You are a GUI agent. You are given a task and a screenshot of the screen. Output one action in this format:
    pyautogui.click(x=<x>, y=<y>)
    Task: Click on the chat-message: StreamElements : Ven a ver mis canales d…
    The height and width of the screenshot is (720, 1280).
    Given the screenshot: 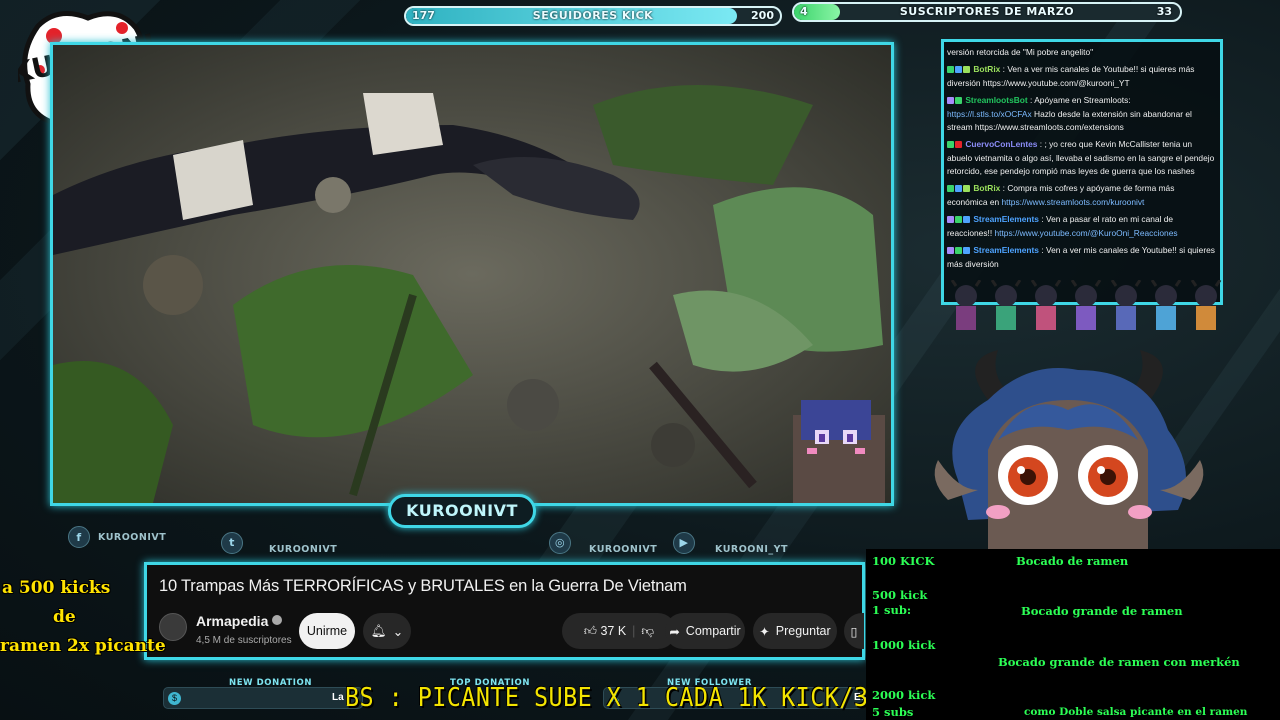 What is the action you would take?
    pyautogui.click(x=1081, y=257)
    